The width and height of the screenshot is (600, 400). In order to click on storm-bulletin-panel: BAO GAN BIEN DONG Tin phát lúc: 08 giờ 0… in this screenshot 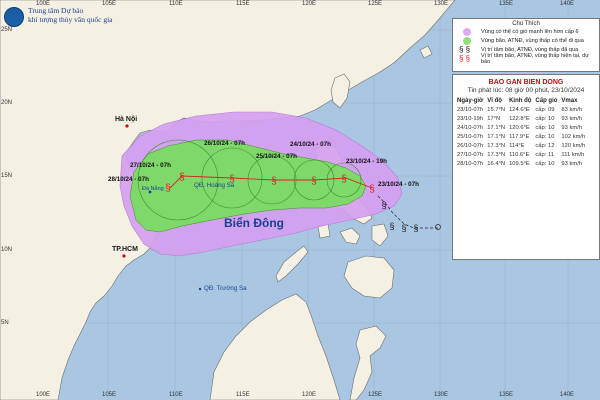, I will do `click(526, 167)`.